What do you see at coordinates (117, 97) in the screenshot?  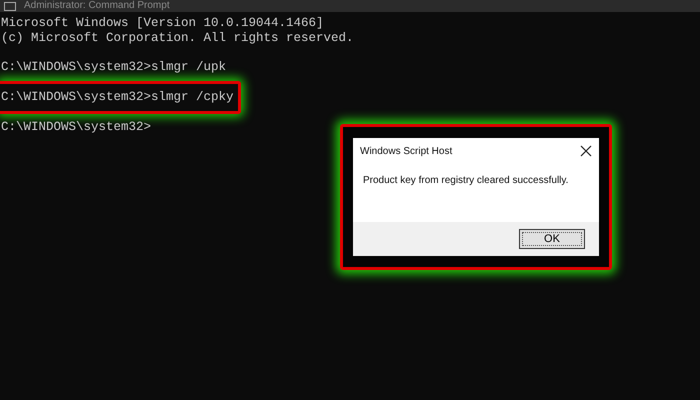 I see `console-line: C:\WINDOWS\system32>slmgr /cpky` at bounding box center [117, 97].